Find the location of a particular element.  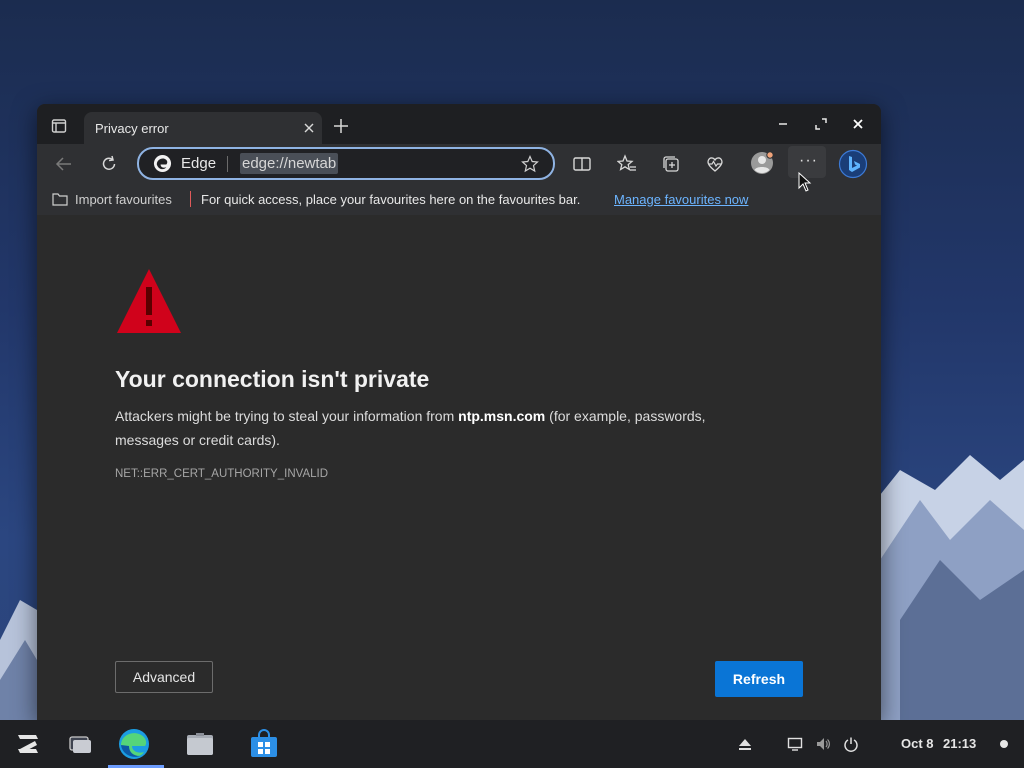

add-favourite-star-icon is located at coordinates (530, 164).